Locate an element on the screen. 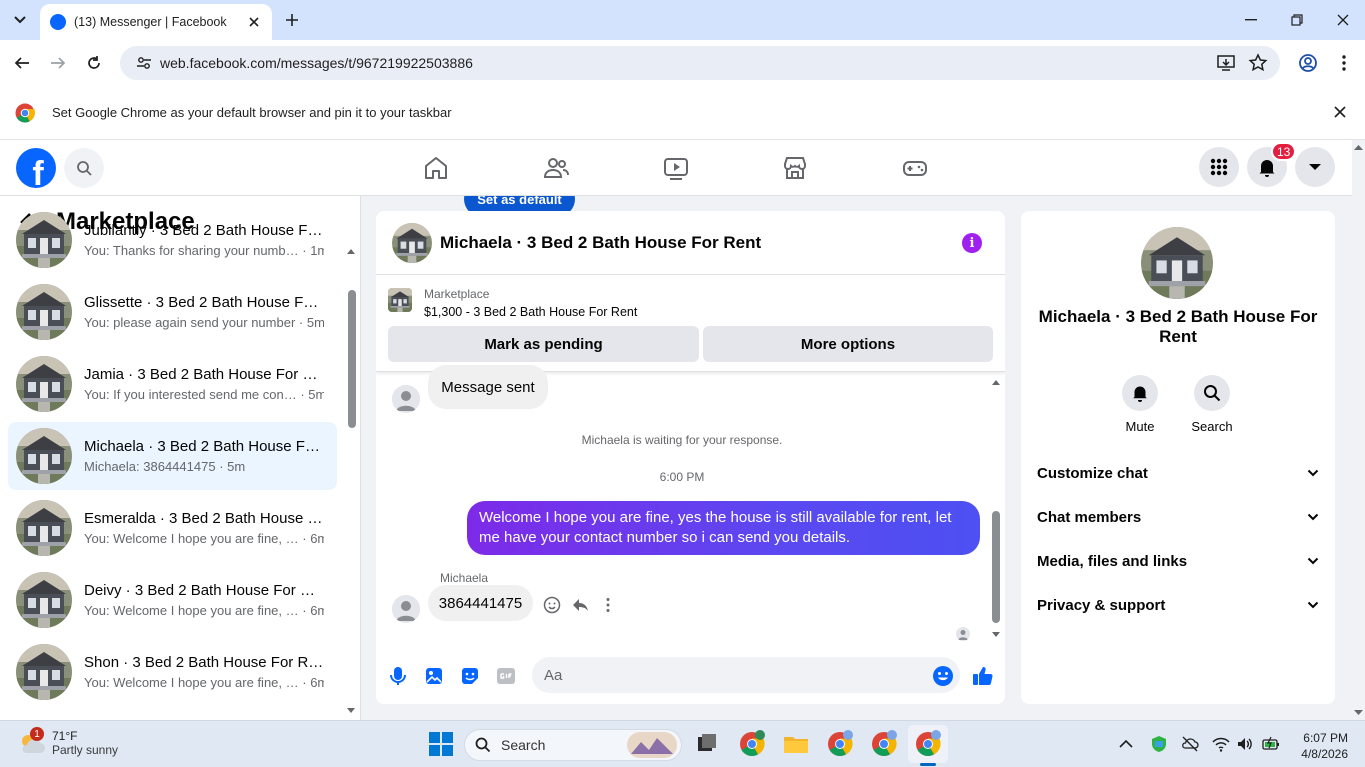 The width and height of the screenshot is (1365, 767). smiley-icon is located at coordinates (552, 605).